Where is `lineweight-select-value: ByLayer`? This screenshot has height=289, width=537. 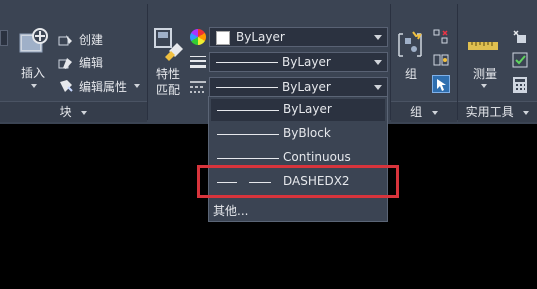
lineweight-select-value: ByLayer is located at coordinates (306, 62).